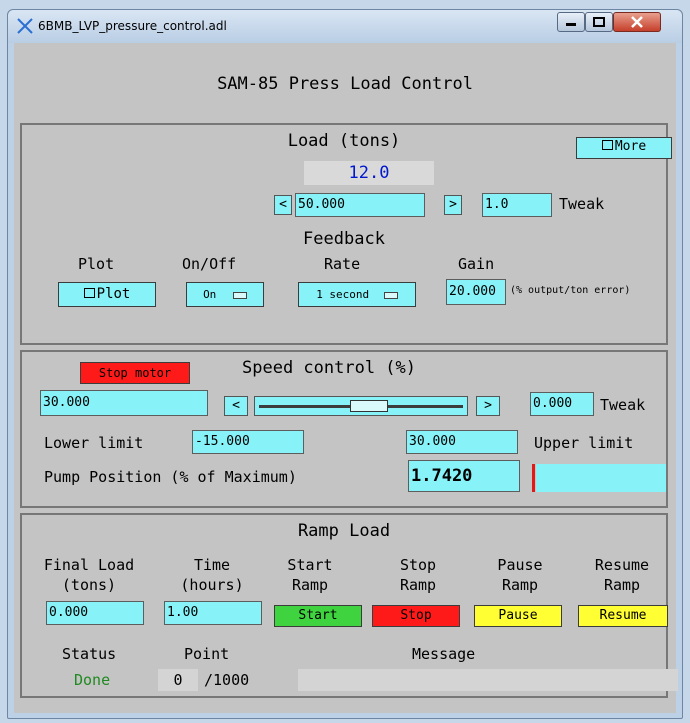  I want to click on stop-ramp-label-line2: Ramp, so click(418, 585).